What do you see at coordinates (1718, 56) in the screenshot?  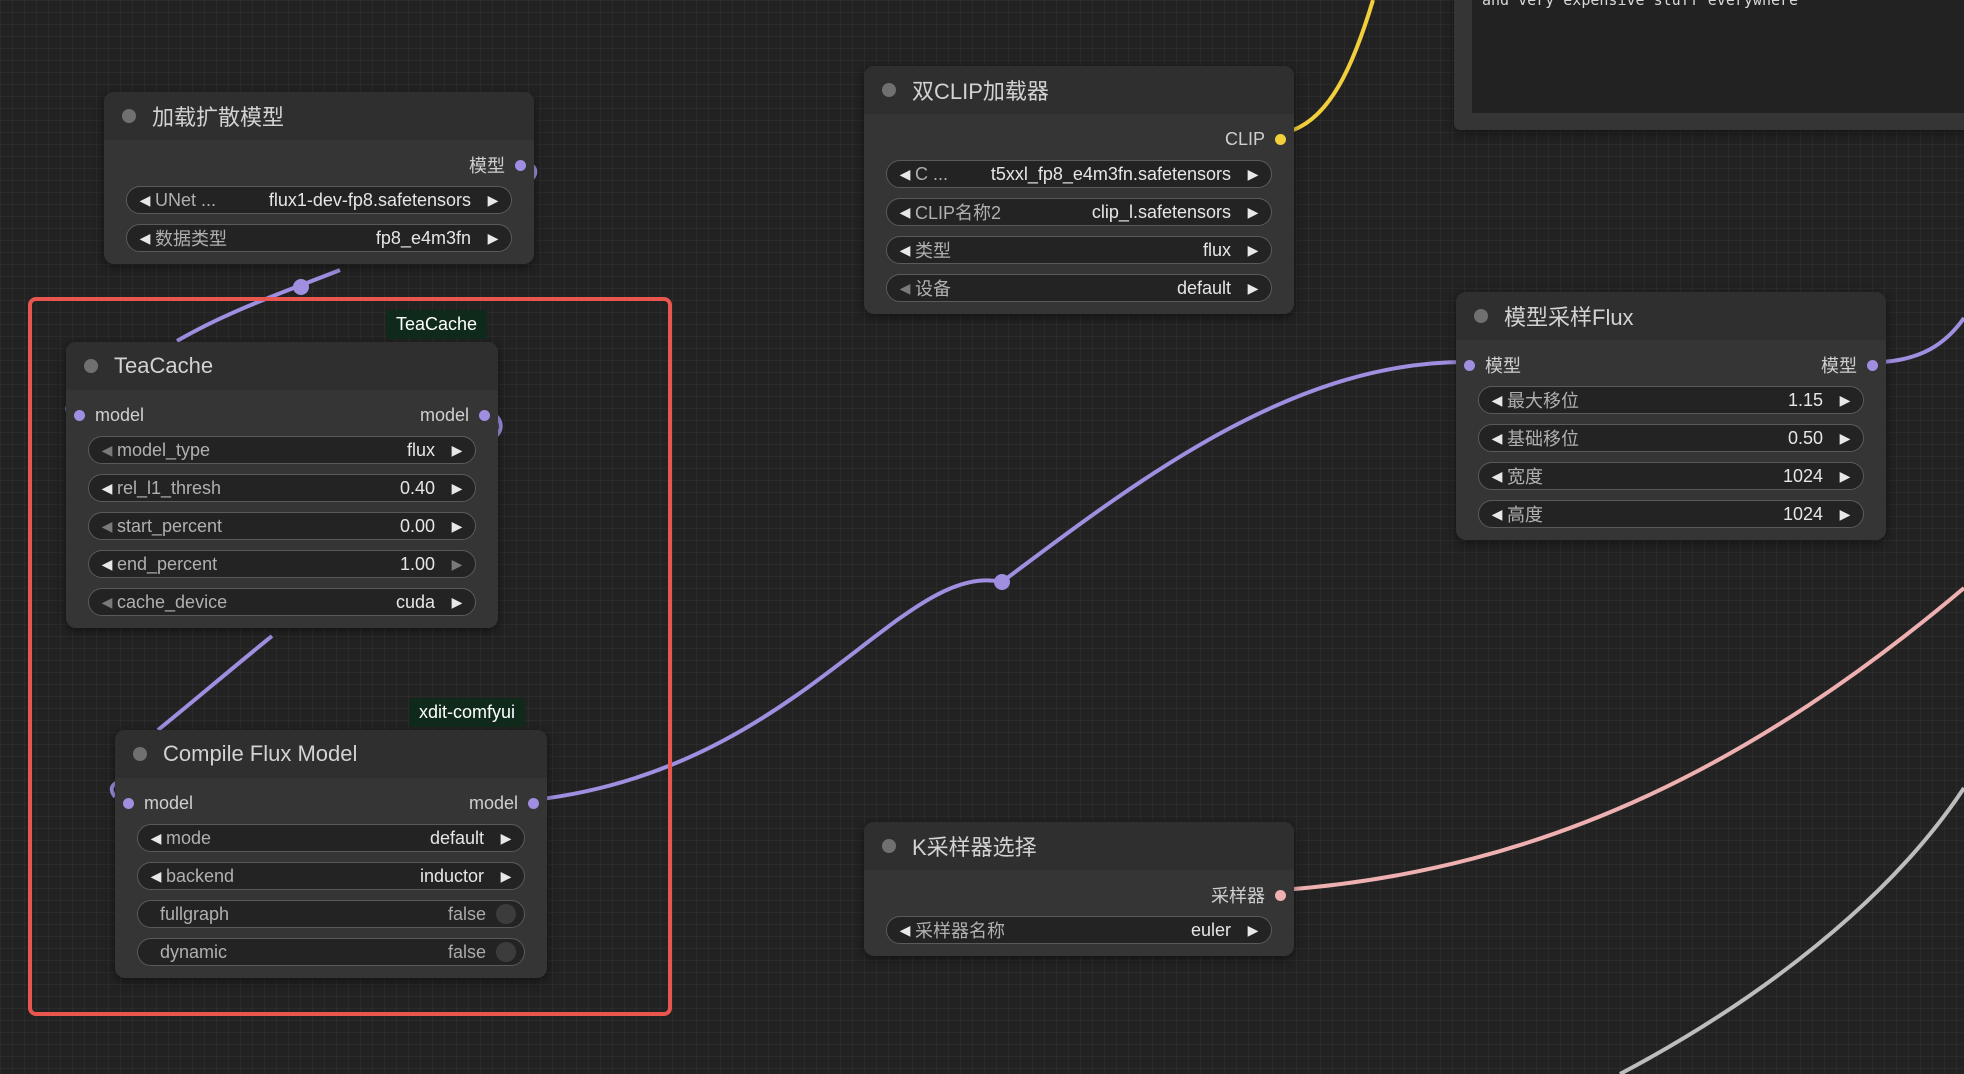 I see `note-textarea: and very expensive stuff everywhere` at bounding box center [1718, 56].